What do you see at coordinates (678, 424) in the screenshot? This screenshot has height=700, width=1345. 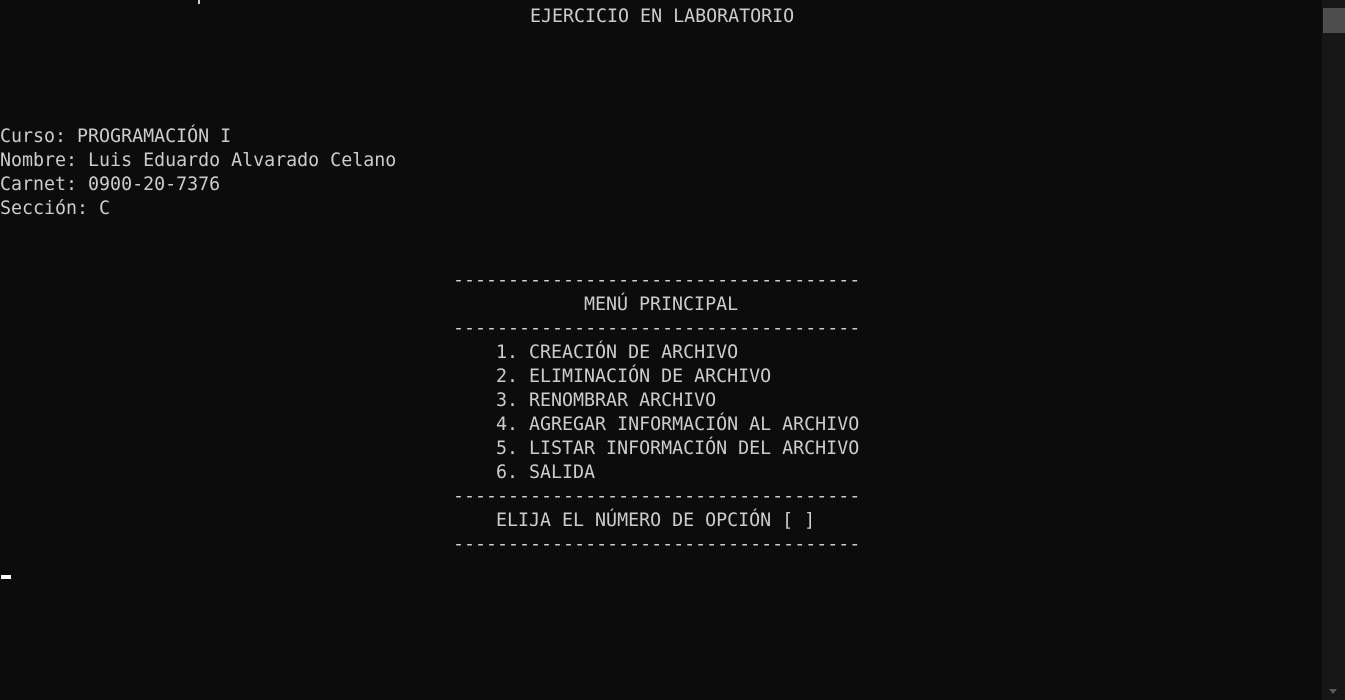 I see `menu-option-4: 4. AGREGAR INFORMACIÓN AL ARCHIVO` at bounding box center [678, 424].